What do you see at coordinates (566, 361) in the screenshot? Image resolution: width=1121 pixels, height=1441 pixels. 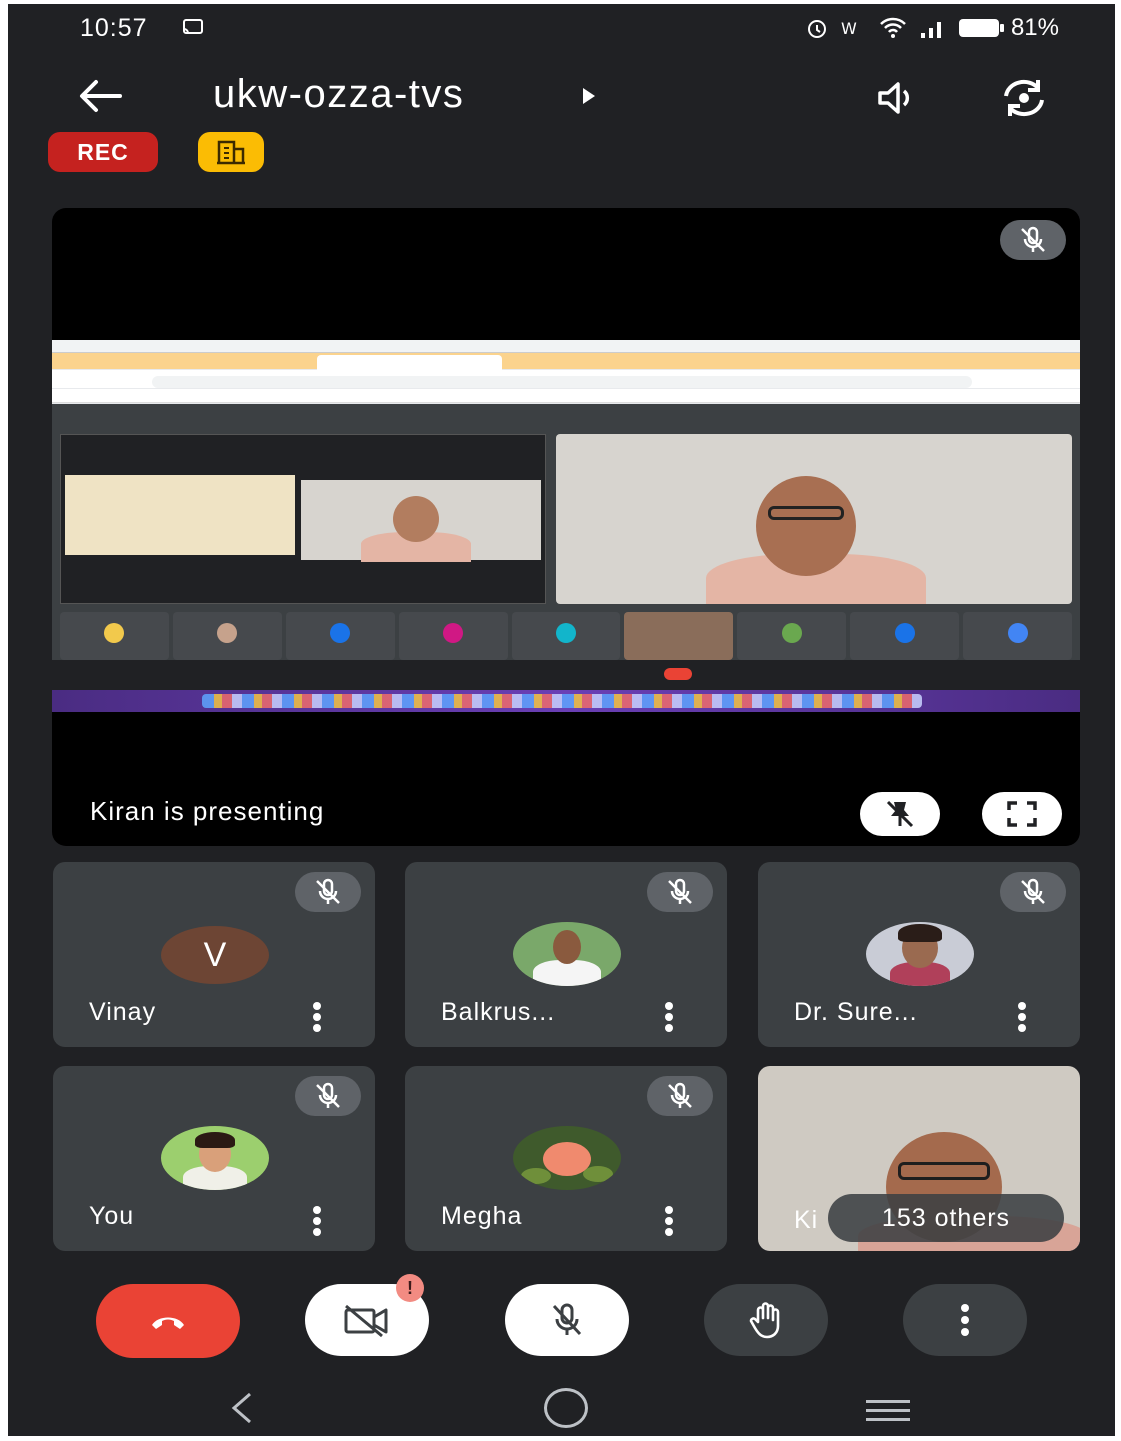 I see `shared-tabbar` at bounding box center [566, 361].